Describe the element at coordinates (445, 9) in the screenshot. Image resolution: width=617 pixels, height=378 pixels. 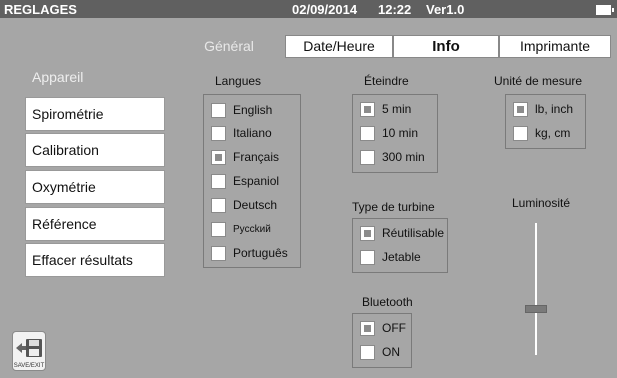
I see `version-display: Ver1.0` at that location.